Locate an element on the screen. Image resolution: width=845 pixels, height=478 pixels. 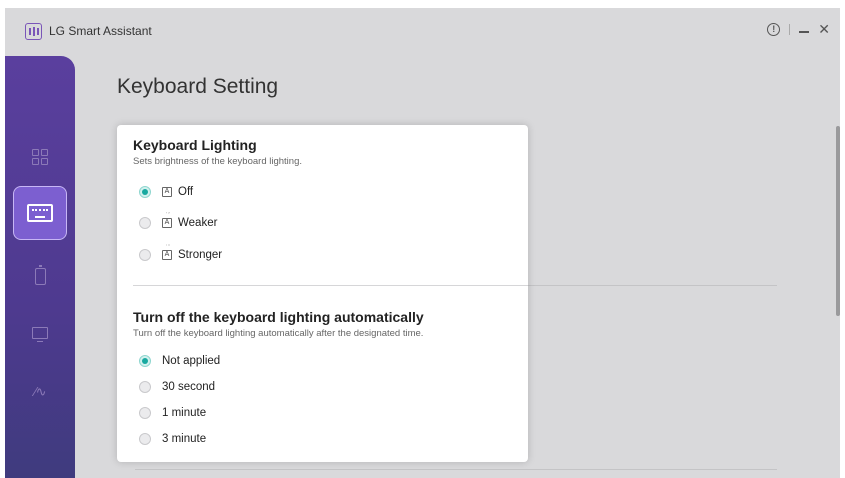
auto-off-option-not-applied: Not applied is located at coordinates (179, 361).